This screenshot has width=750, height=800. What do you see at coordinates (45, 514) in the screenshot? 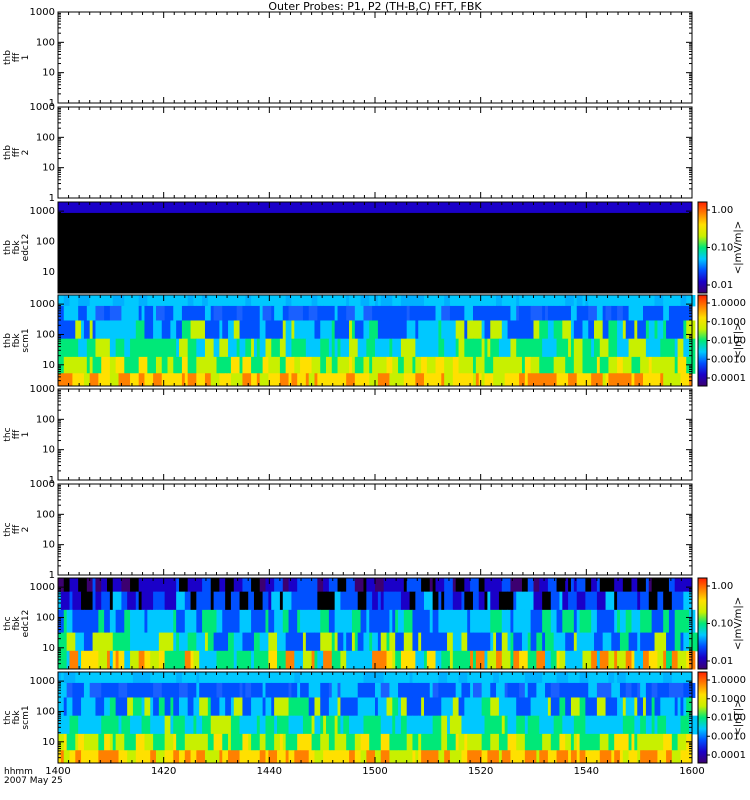
I see `y-tick-label: 100` at bounding box center [45, 514].